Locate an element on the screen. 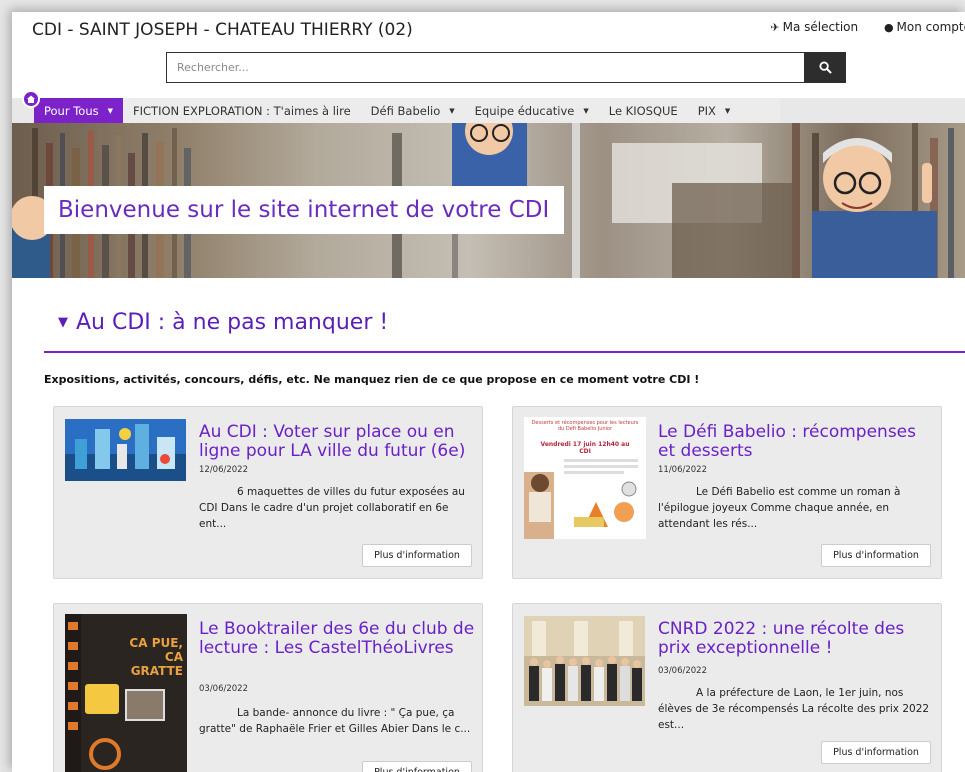  nav-item-fiction-exploration: FICTION EXPLORATION : T'aimes à lire is located at coordinates (242, 110).